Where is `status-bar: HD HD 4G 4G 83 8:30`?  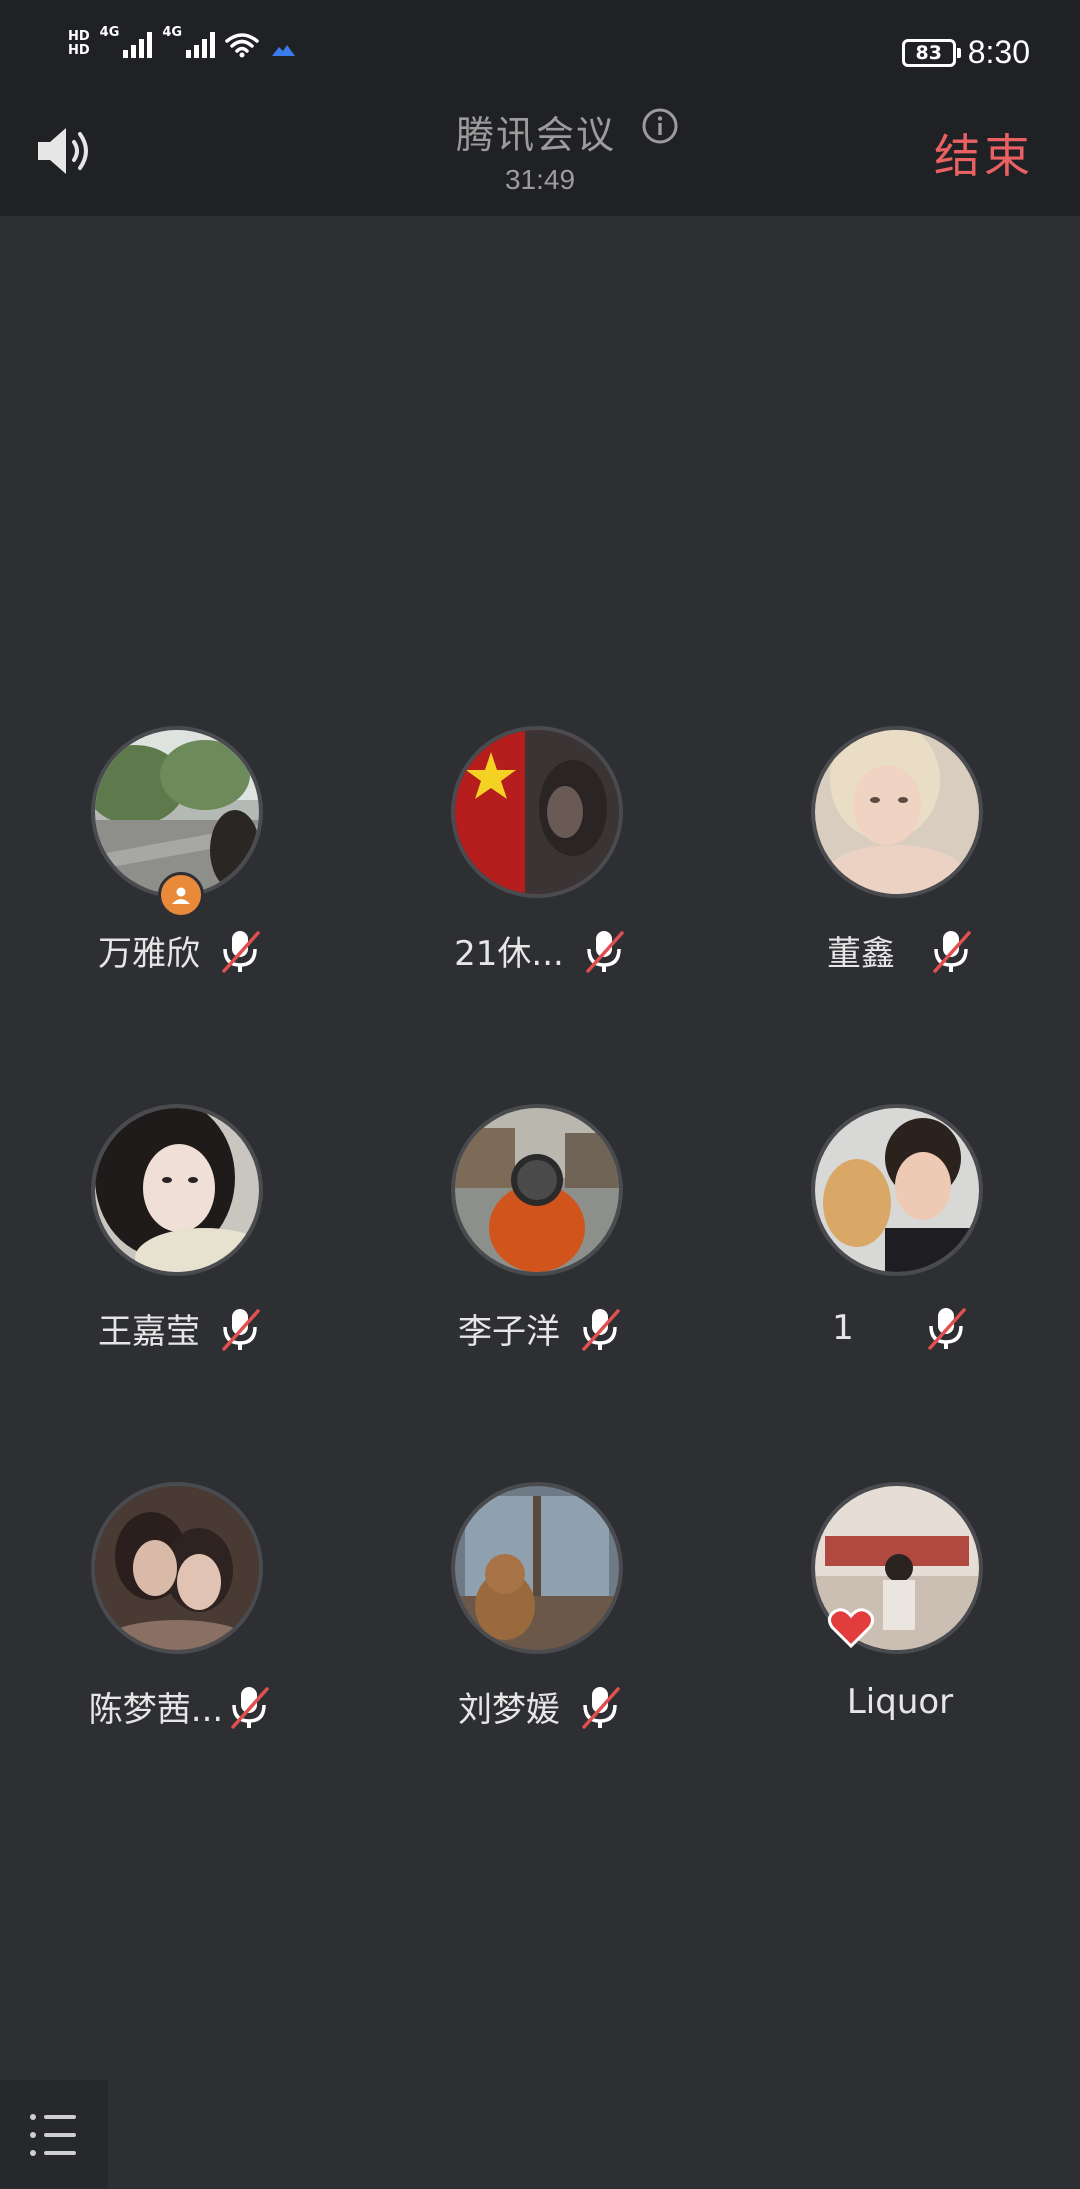 status-bar: HD HD 4G 4G 83 8:30 is located at coordinates (540, 50).